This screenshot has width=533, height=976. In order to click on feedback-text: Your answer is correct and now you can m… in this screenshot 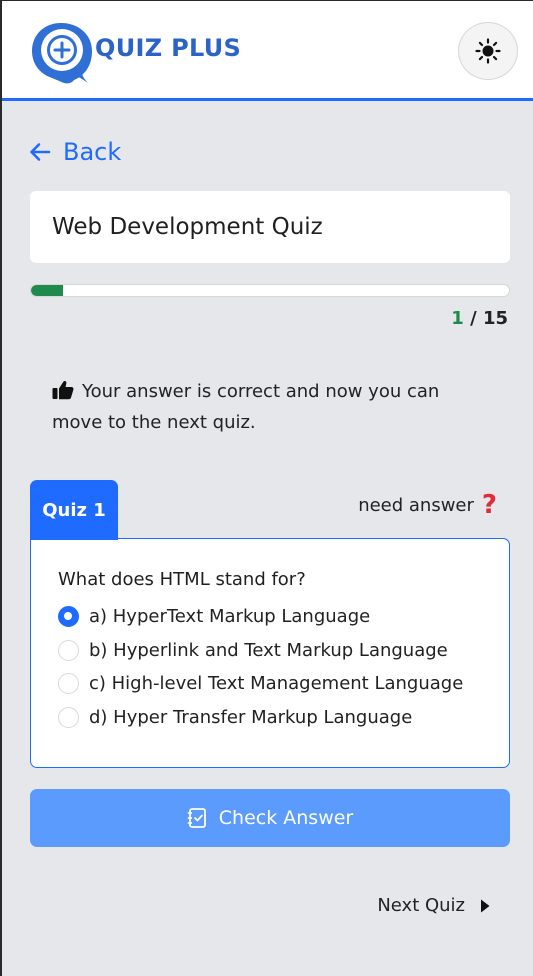, I will do `click(246, 407)`.